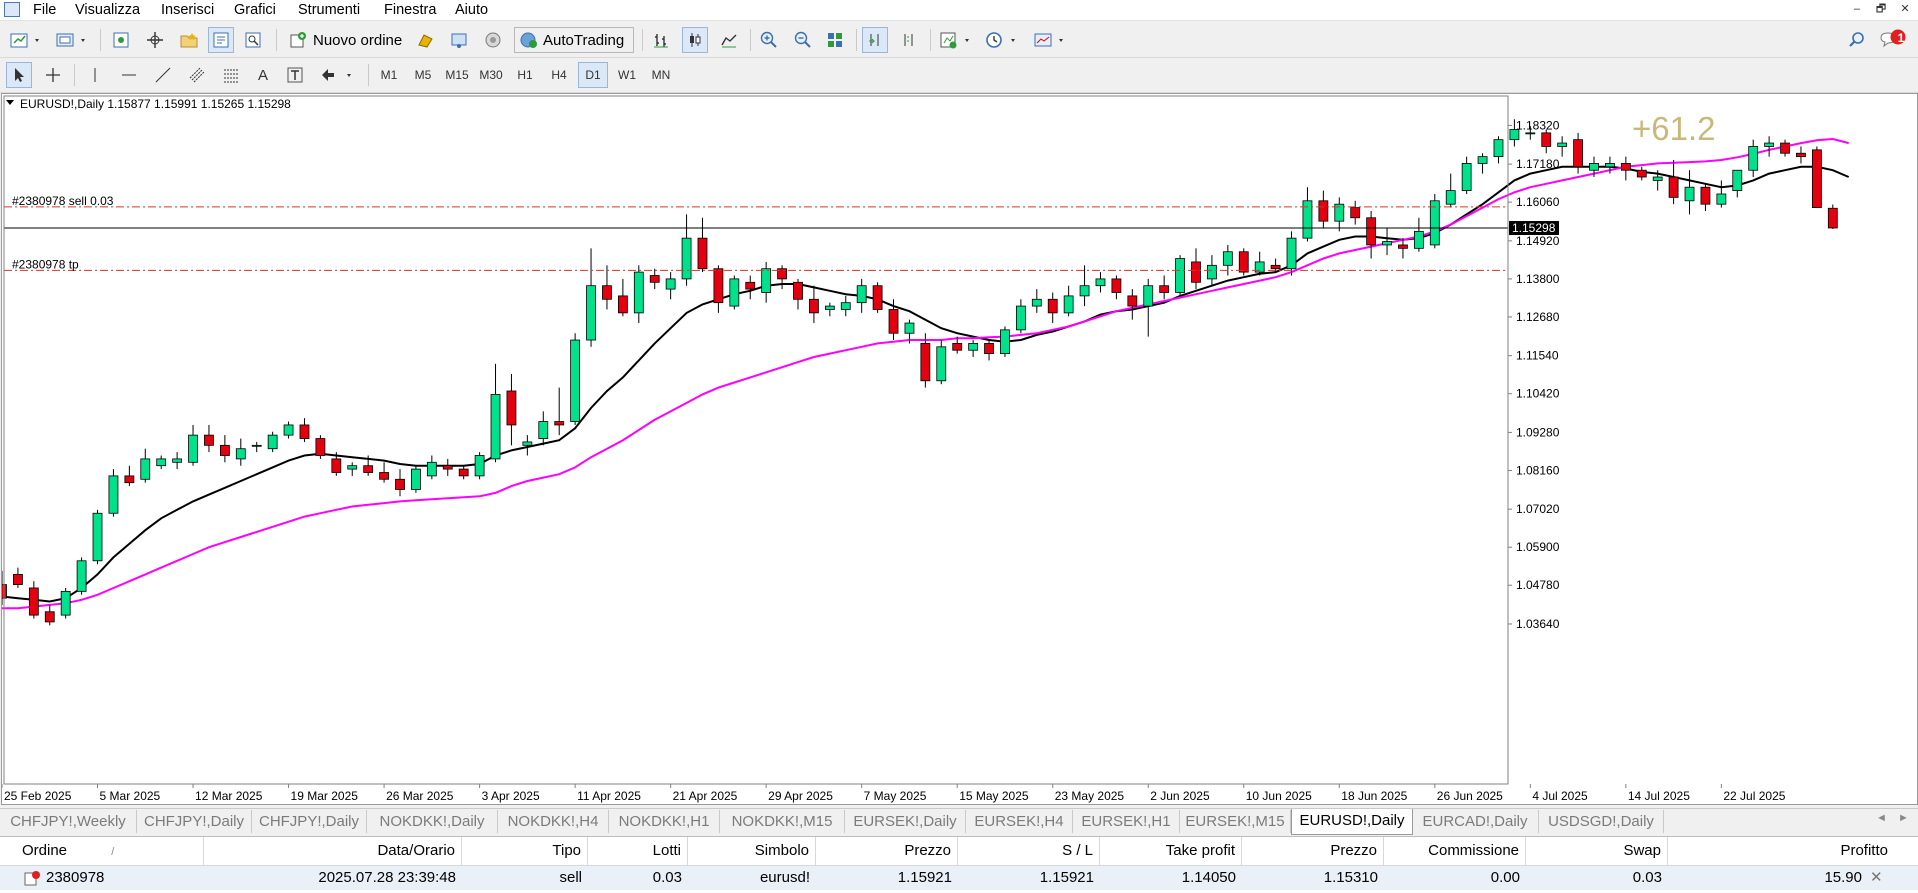  Describe the element at coordinates (68, 821) in the screenshot. I see `chart-tab: CHFJPY!,Weekly` at that location.